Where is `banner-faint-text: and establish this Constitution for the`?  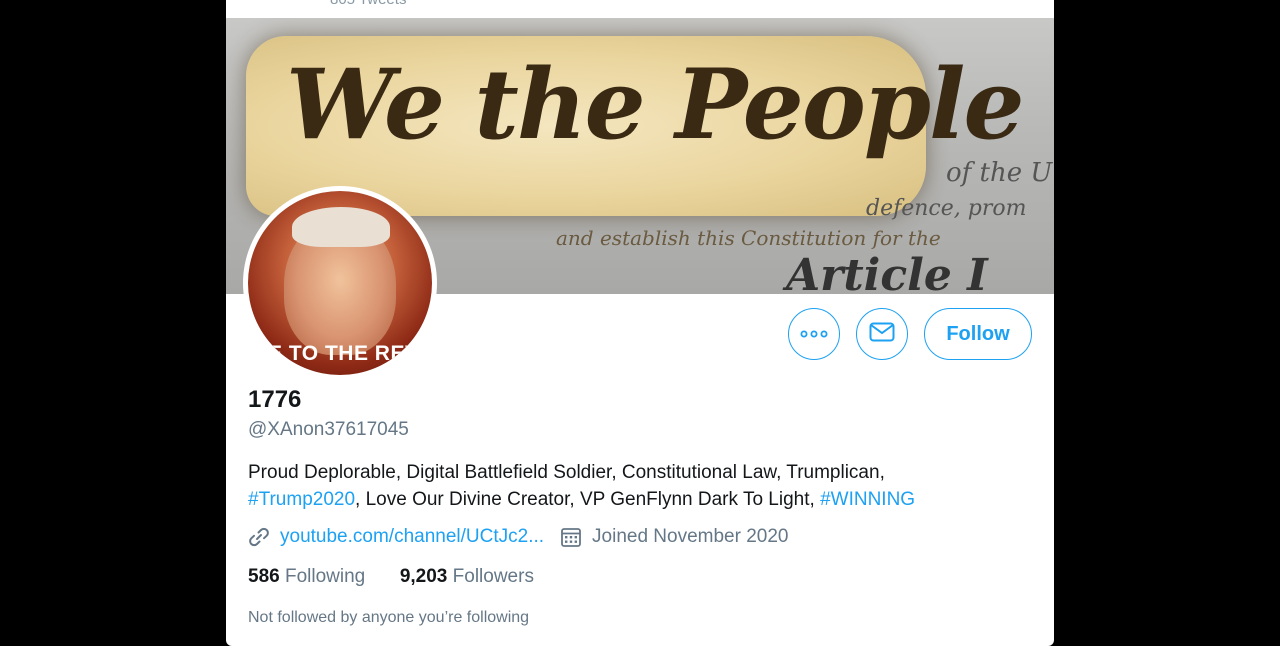 banner-faint-text: and establish this Constitution for the is located at coordinates (748, 238).